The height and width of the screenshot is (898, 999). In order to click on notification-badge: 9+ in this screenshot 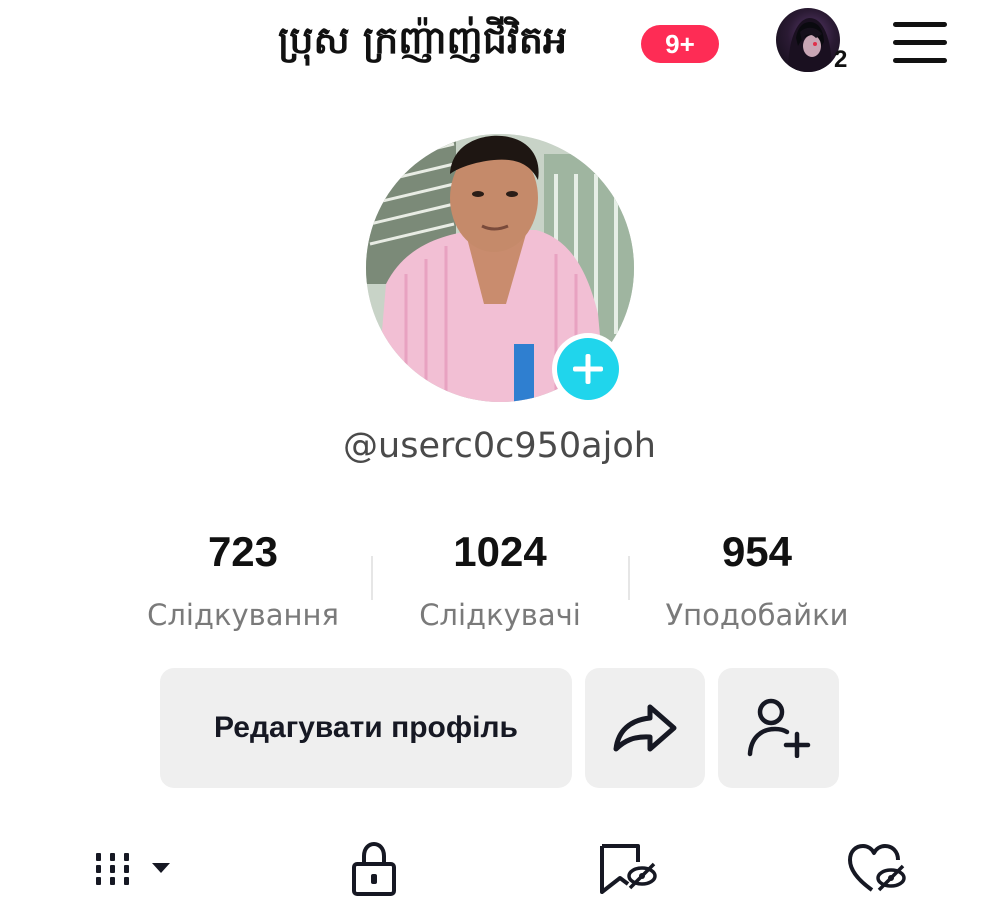, I will do `click(680, 44)`.